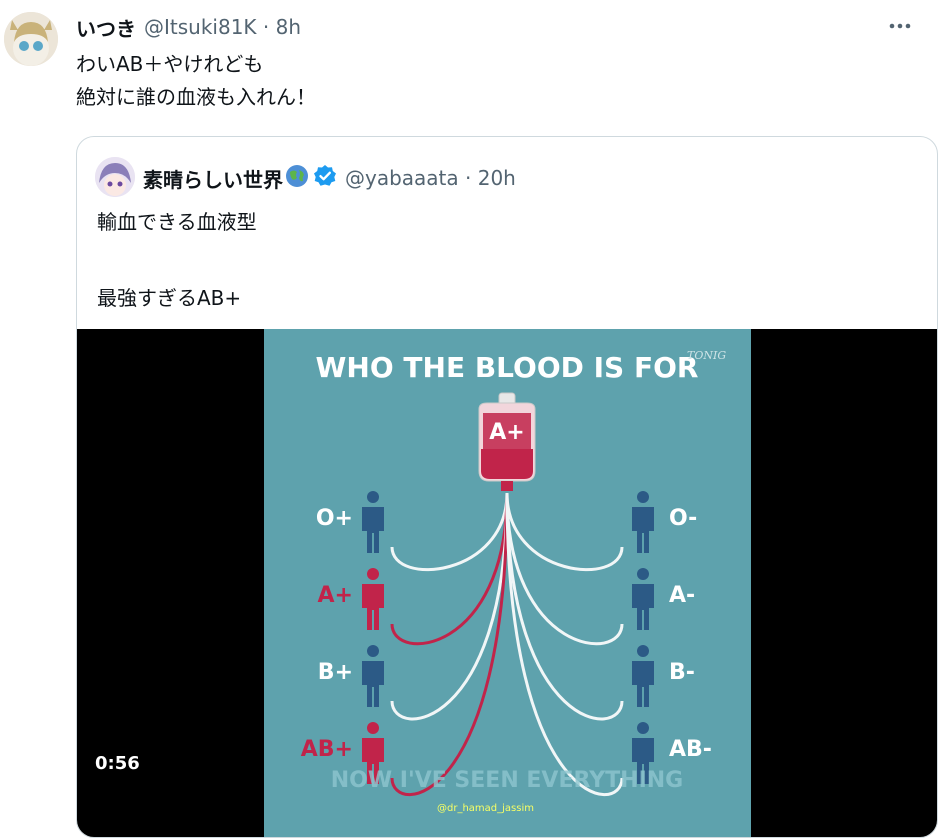 The image size is (942, 838). What do you see at coordinates (335, 595) in the screenshot?
I see `blood-type-left-2: A+` at bounding box center [335, 595].